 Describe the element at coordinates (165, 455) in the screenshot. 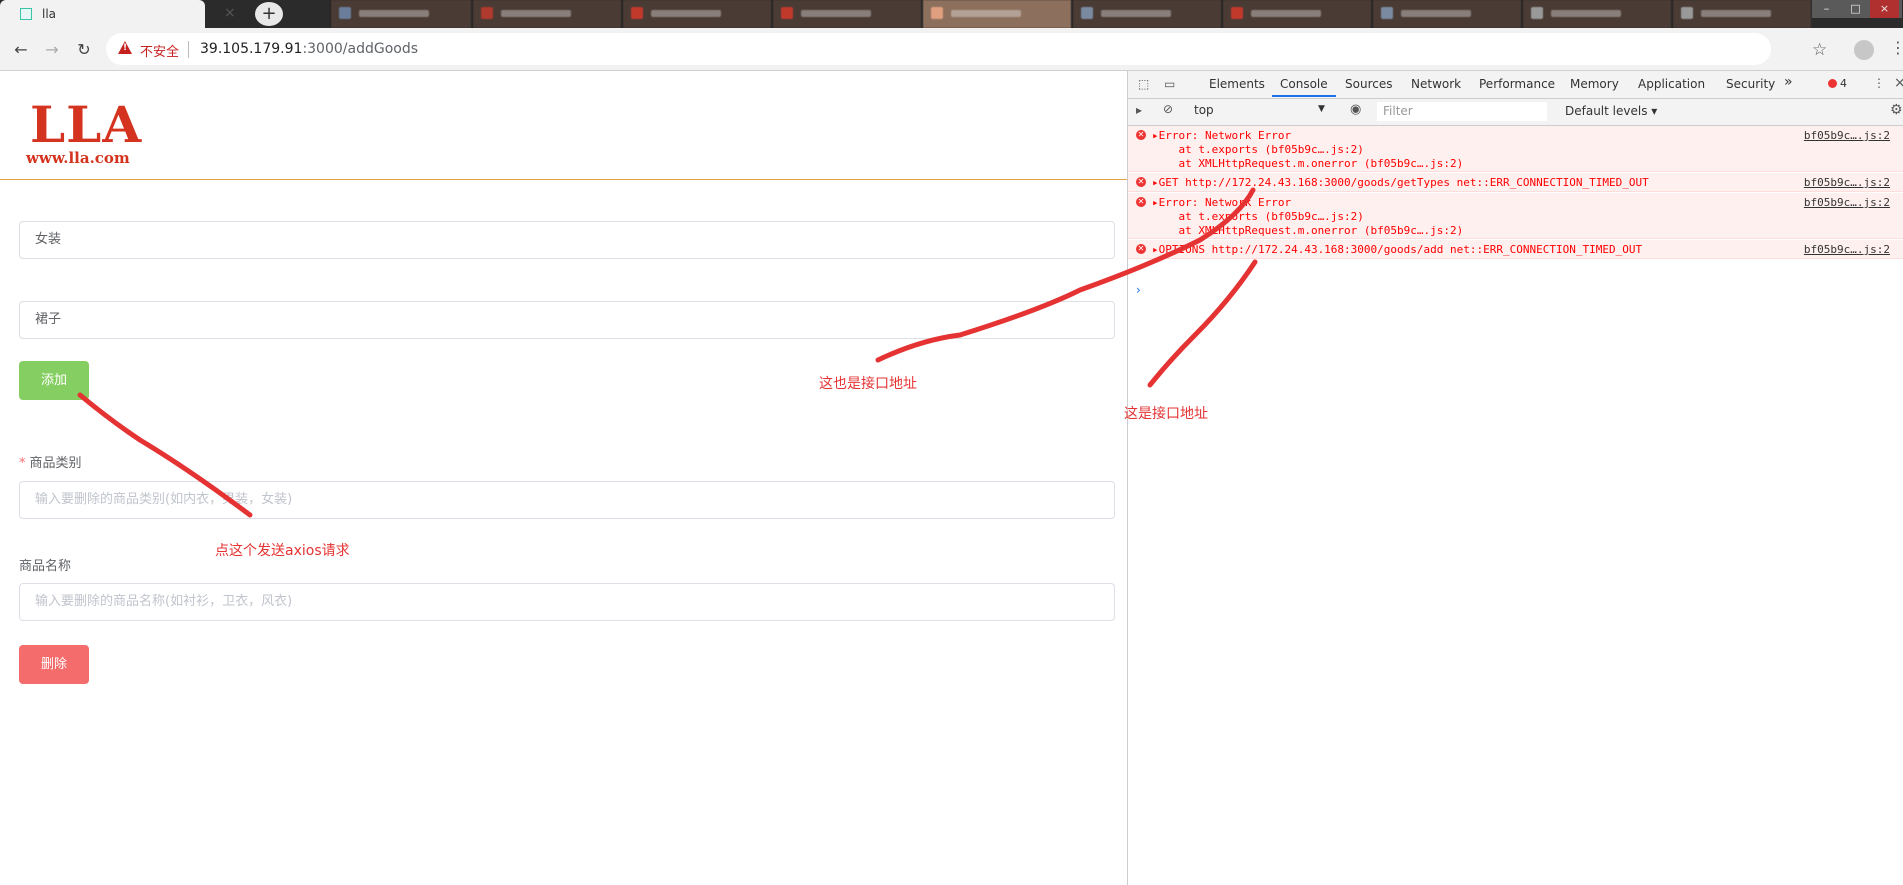

I see `annotation-arrow-add` at that location.